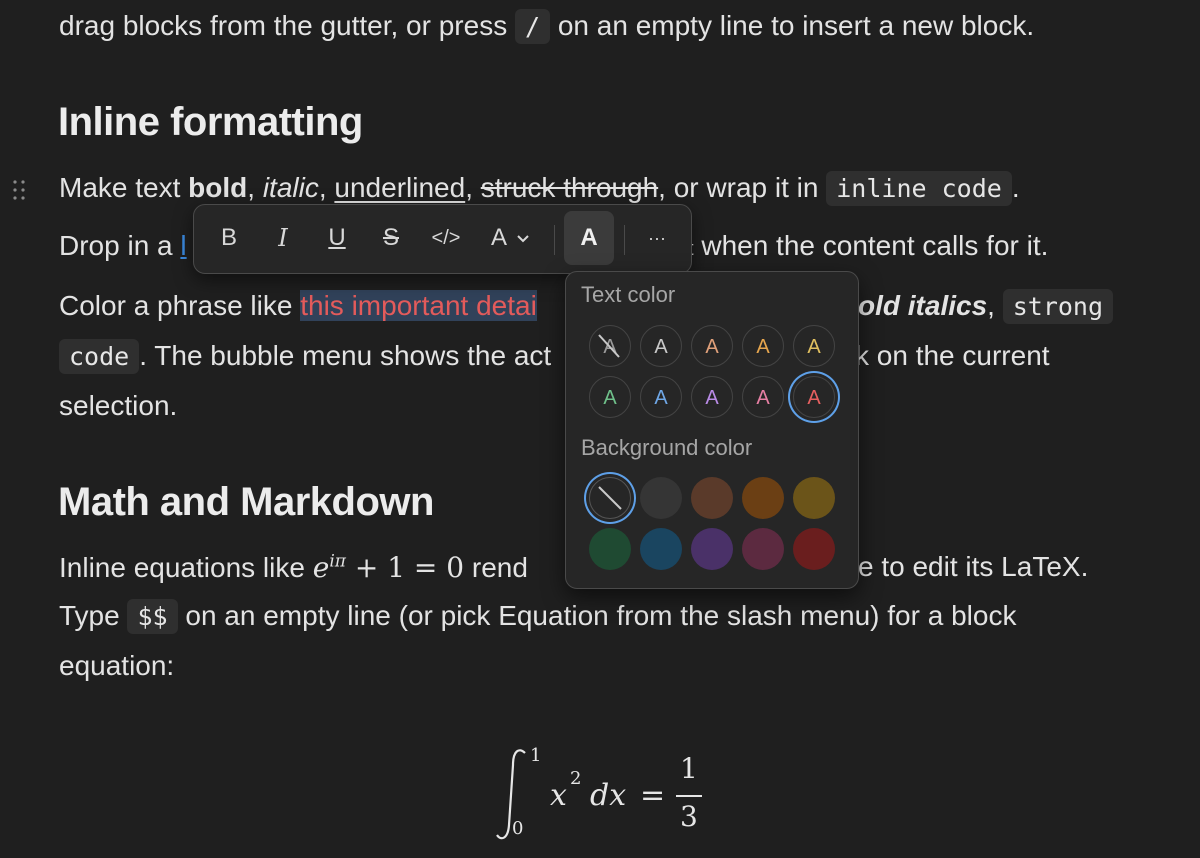  I want to click on heading-math-markdown: Math and Markdown, so click(246, 502).